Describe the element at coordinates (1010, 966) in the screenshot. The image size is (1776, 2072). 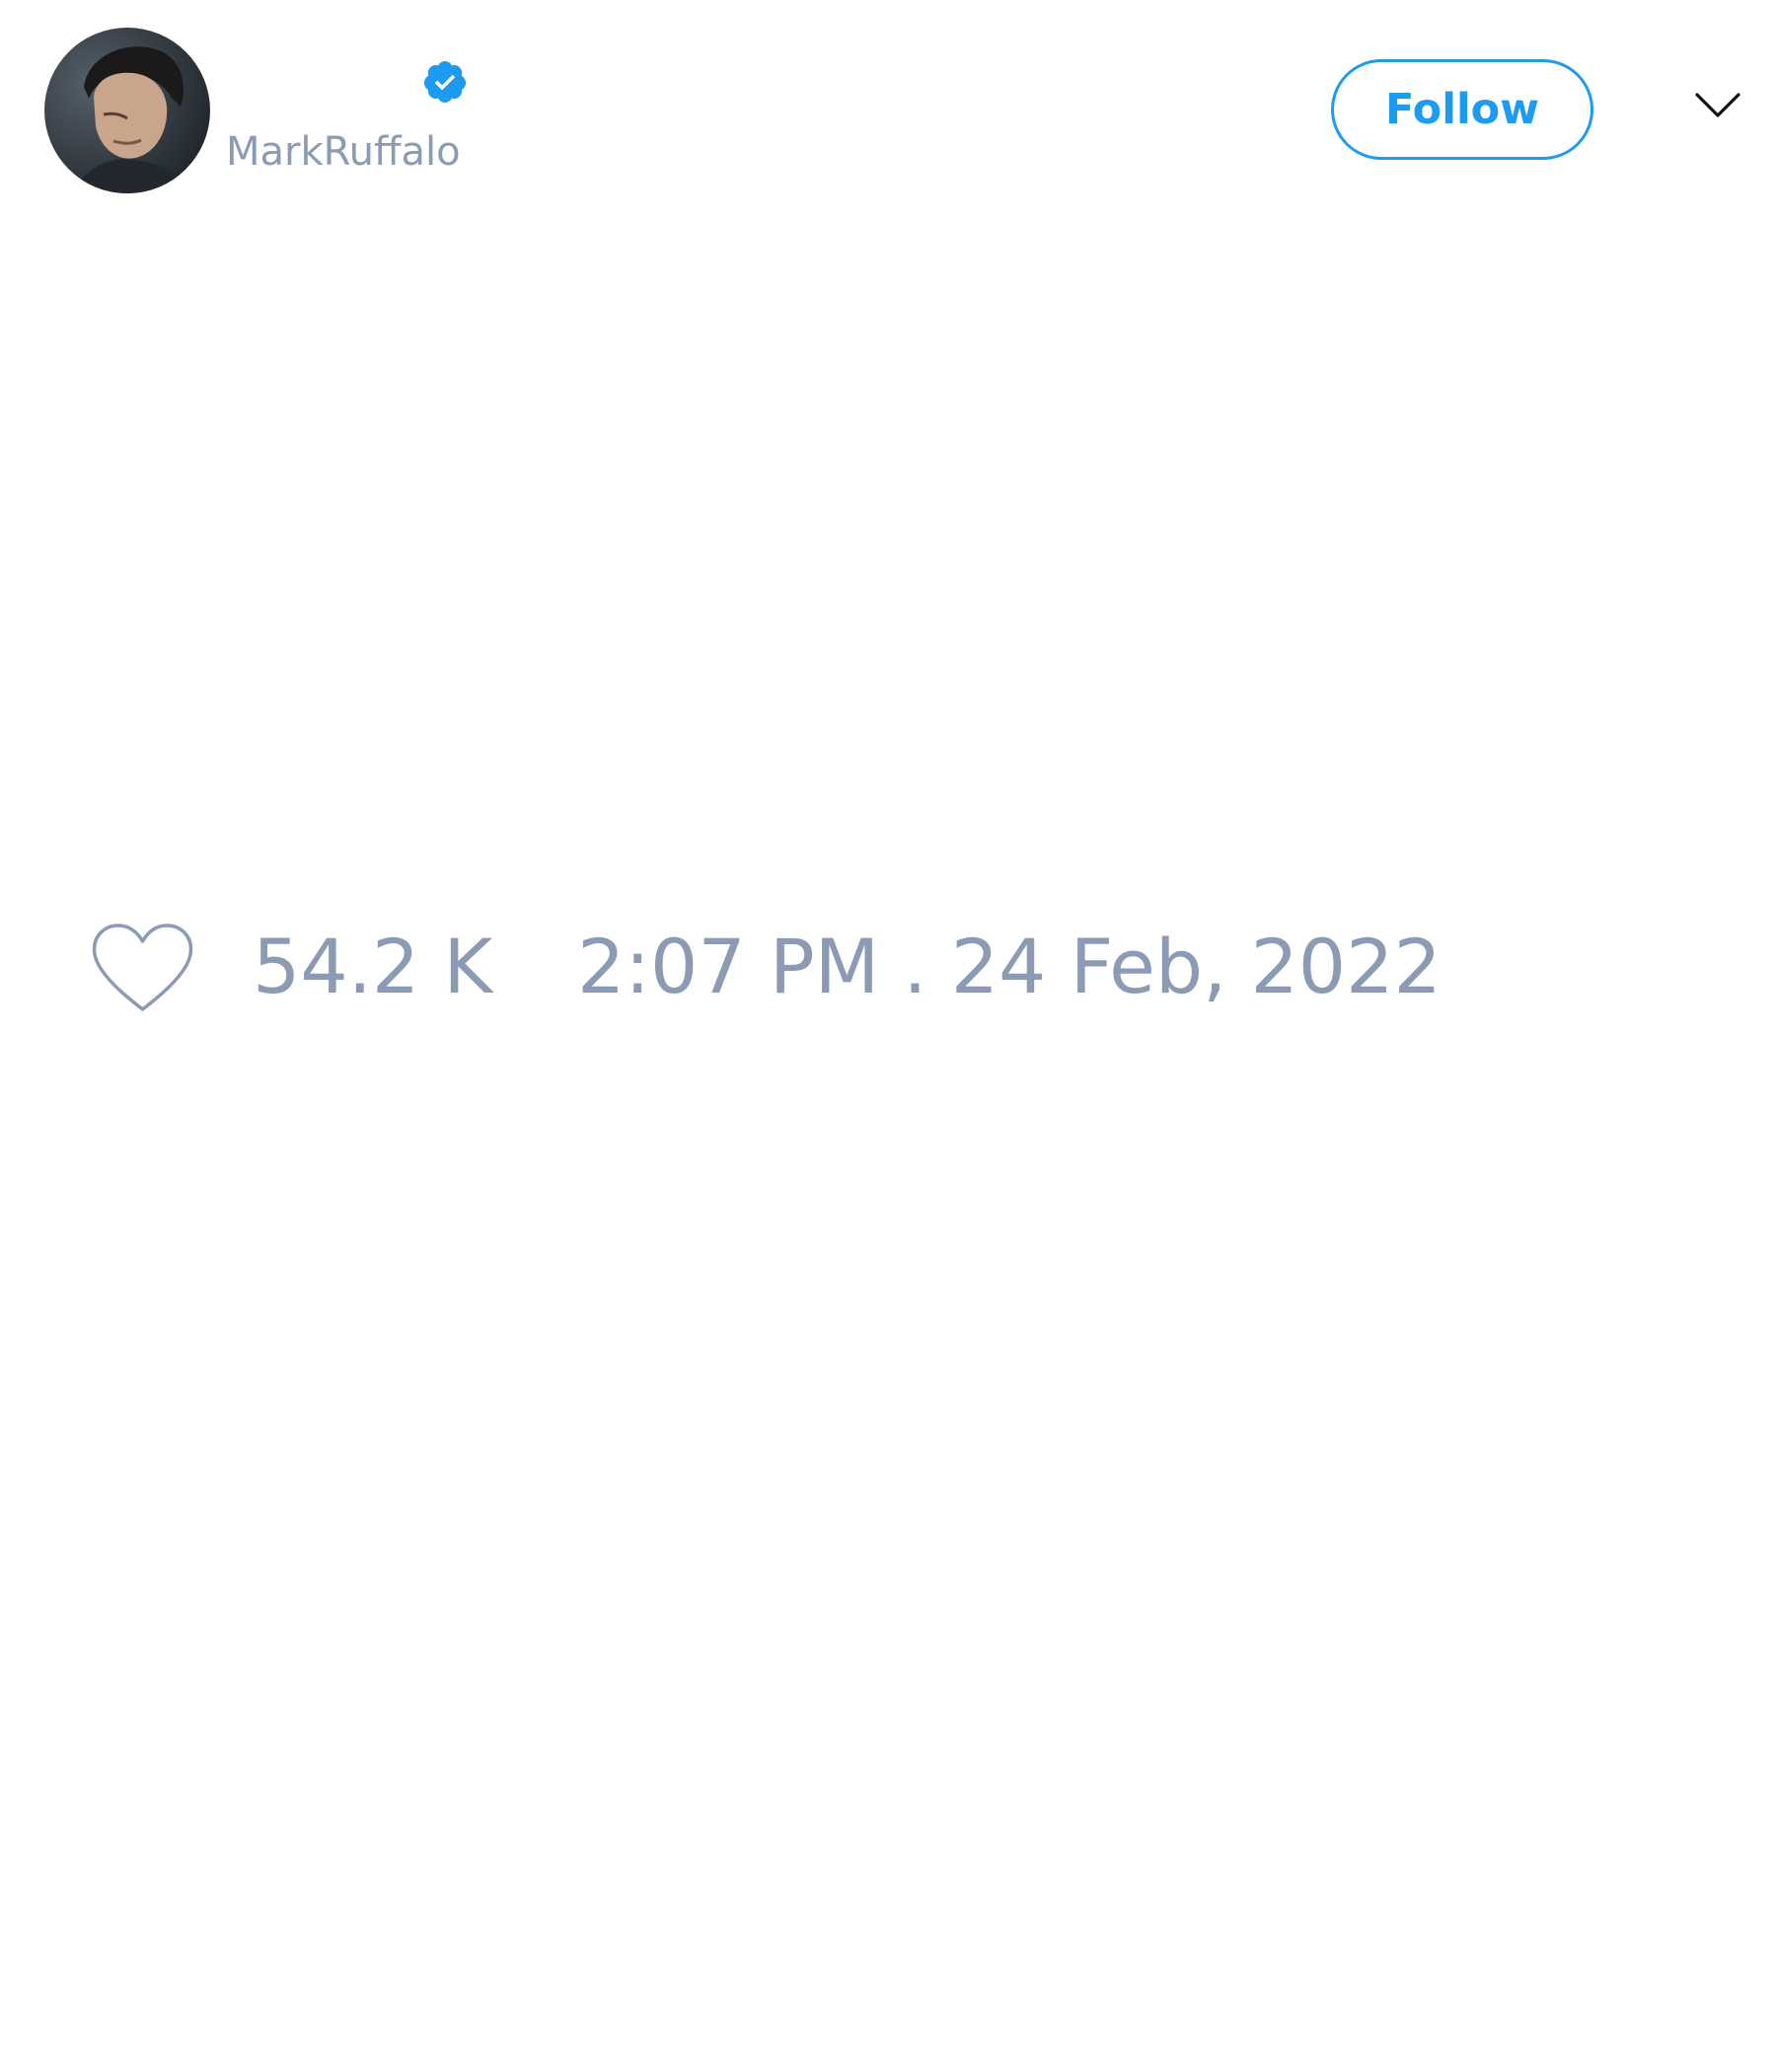
I see `tweet-timestamp: 2:07 PM . 24 Feb, 2022` at that location.